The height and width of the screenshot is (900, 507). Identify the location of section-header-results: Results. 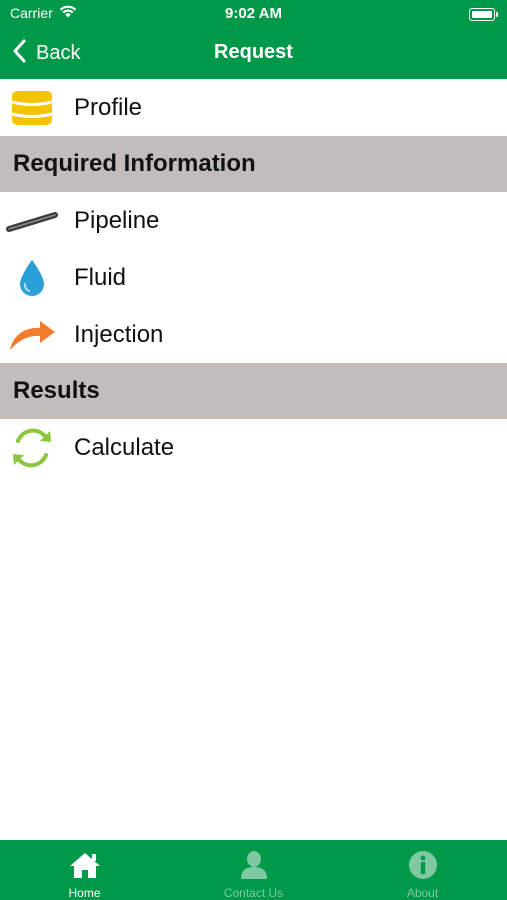
(253, 391).